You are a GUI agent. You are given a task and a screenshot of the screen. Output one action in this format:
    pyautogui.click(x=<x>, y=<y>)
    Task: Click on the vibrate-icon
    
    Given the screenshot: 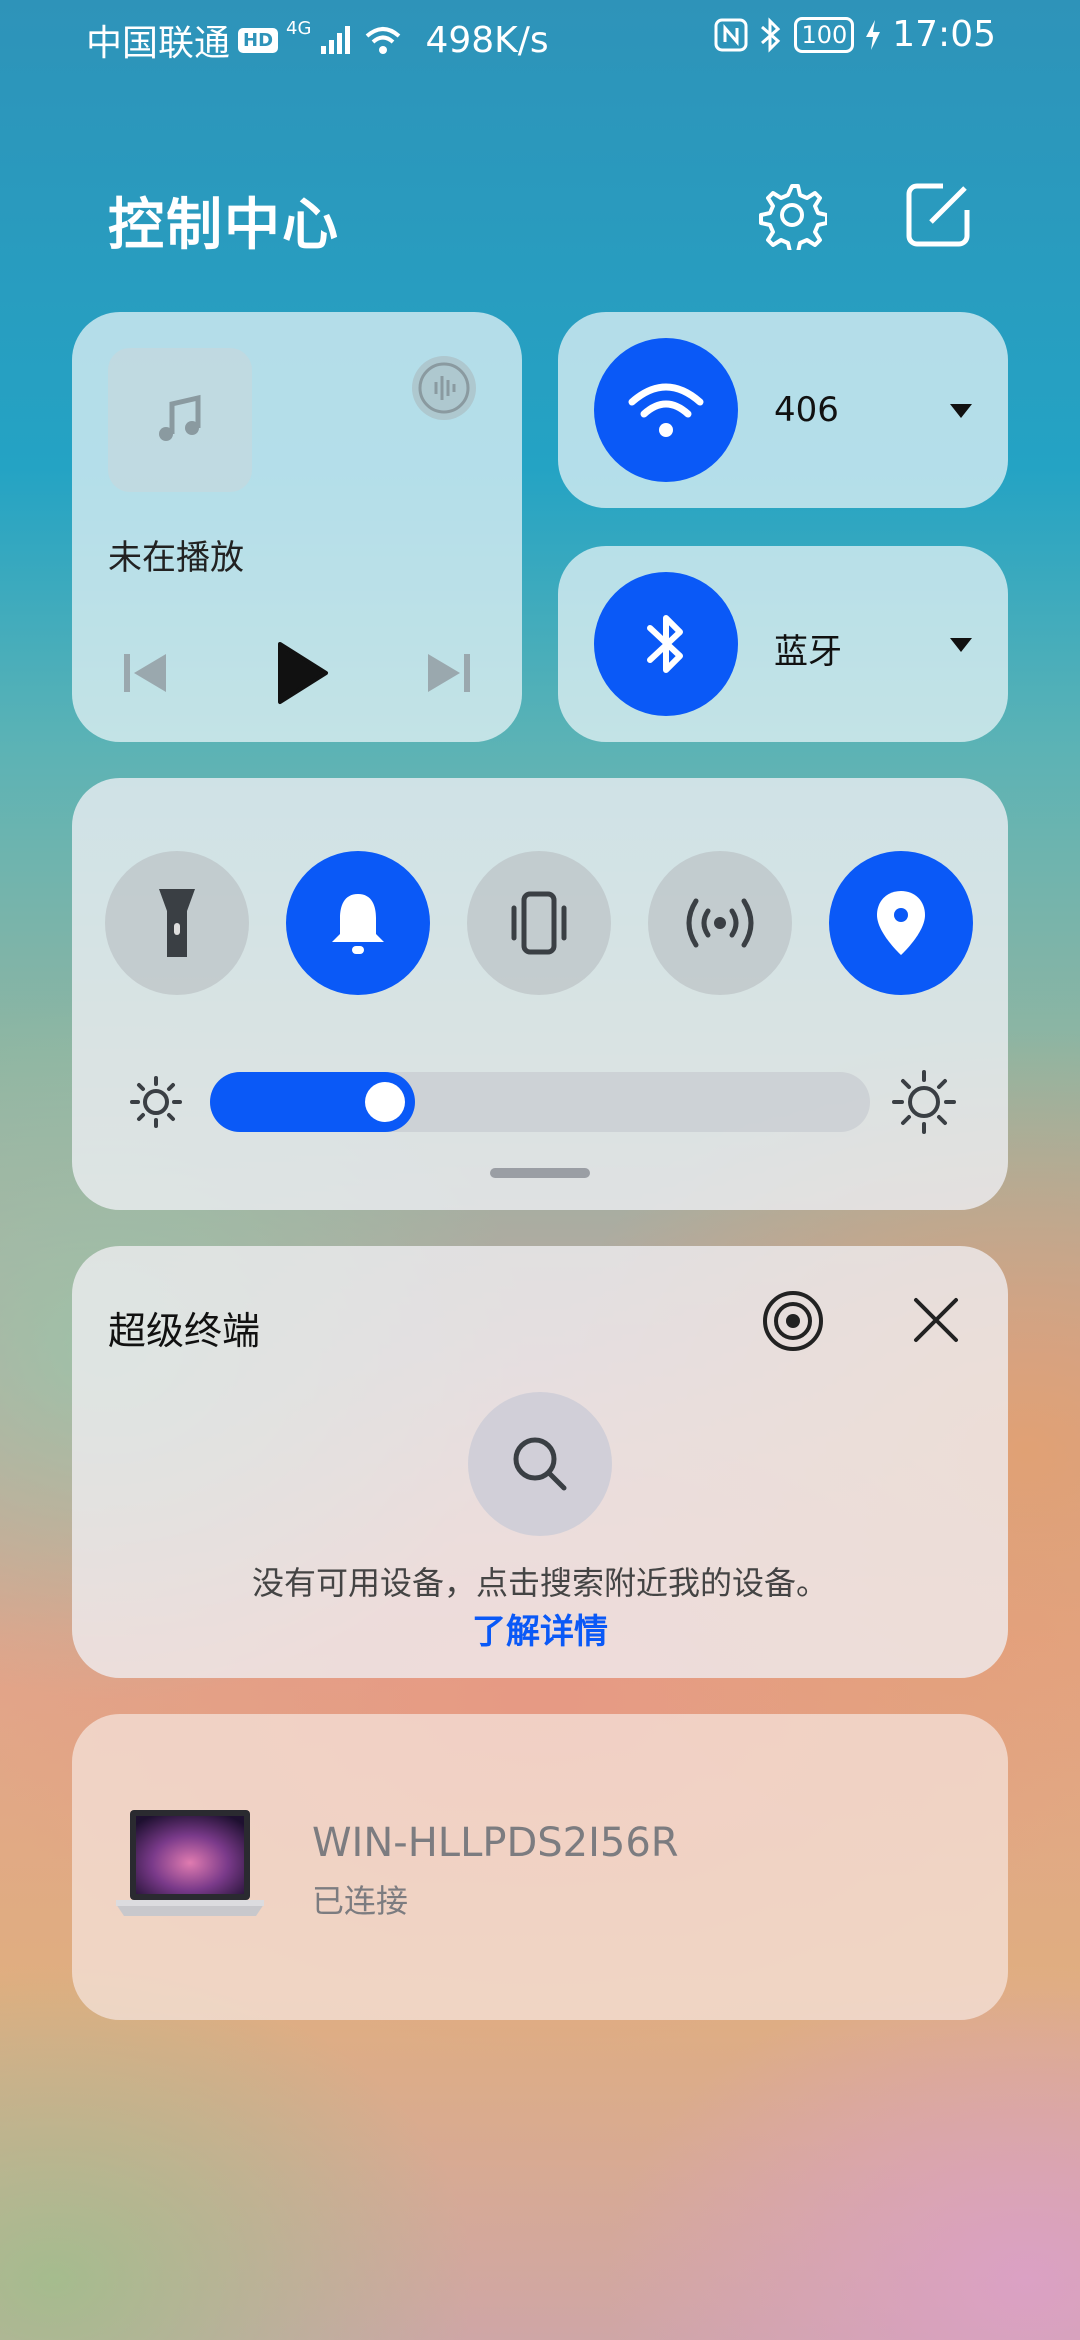 What is the action you would take?
    pyautogui.click(x=539, y=923)
    